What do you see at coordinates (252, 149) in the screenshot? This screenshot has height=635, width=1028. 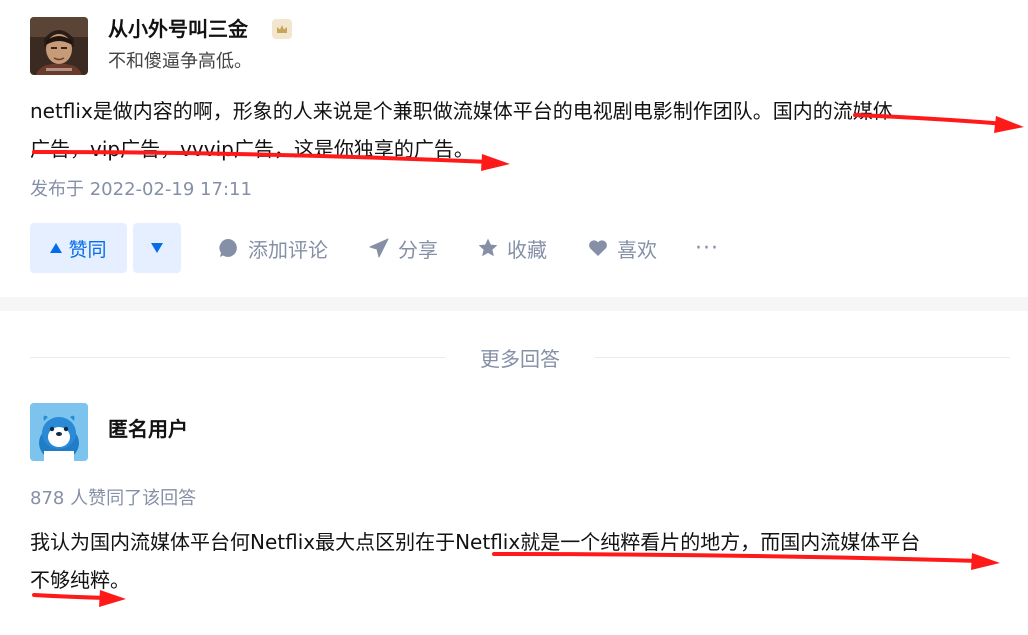 I see `answer-content-line: 广告，vip广告，vvvip广告，这是你独享的广告。` at bounding box center [252, 149].